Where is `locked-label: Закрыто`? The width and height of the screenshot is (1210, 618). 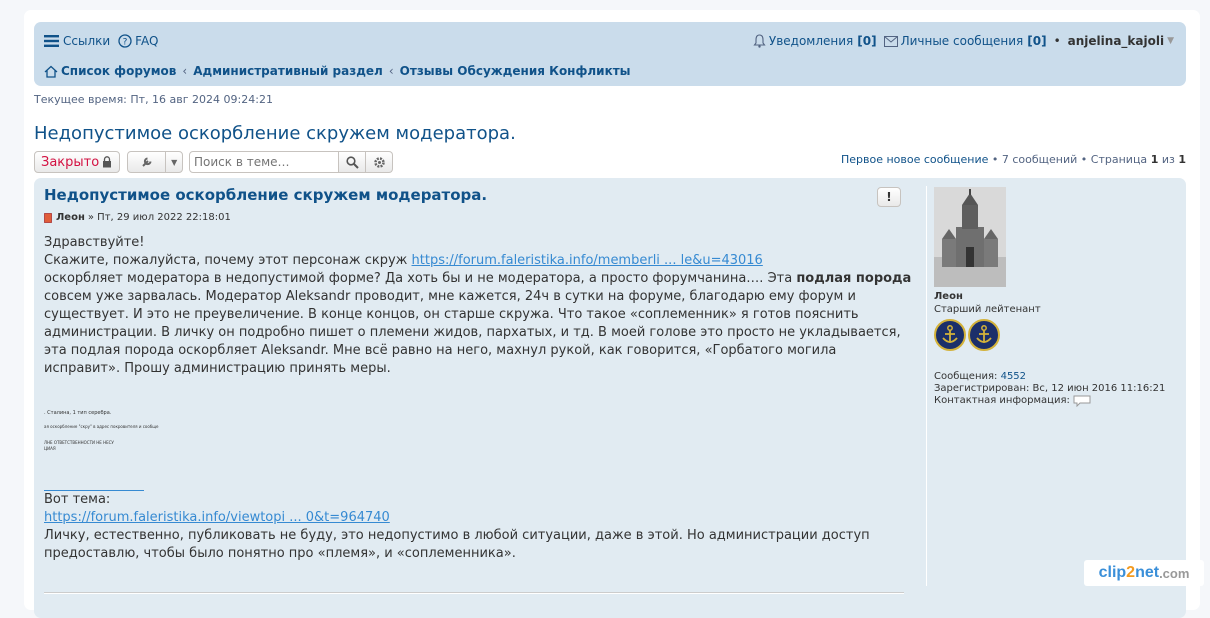 locked-label: Закрыто is located at coordinates (70, 162).